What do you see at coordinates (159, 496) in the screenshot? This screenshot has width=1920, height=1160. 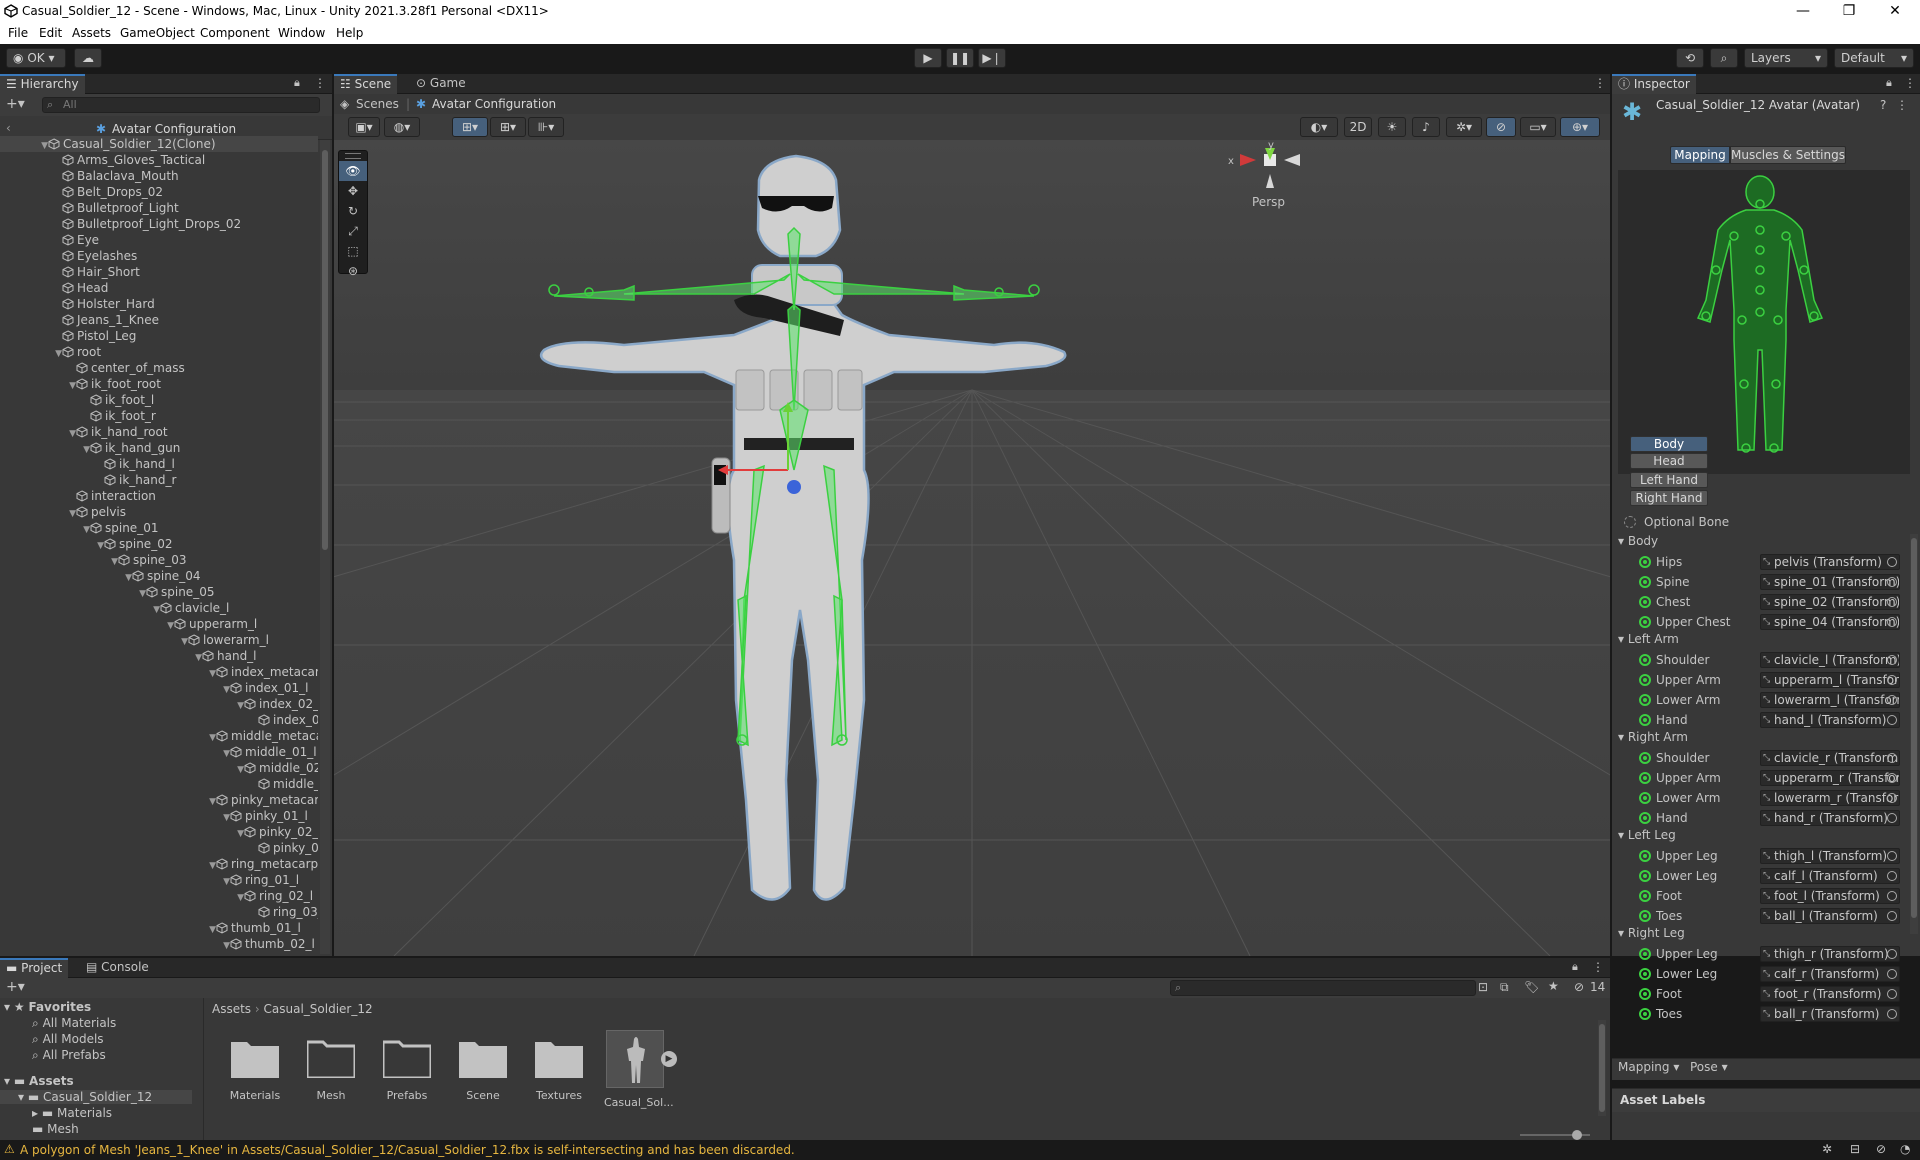 I see `hierarchy-item: interaction` at bounding box center [159, 496].